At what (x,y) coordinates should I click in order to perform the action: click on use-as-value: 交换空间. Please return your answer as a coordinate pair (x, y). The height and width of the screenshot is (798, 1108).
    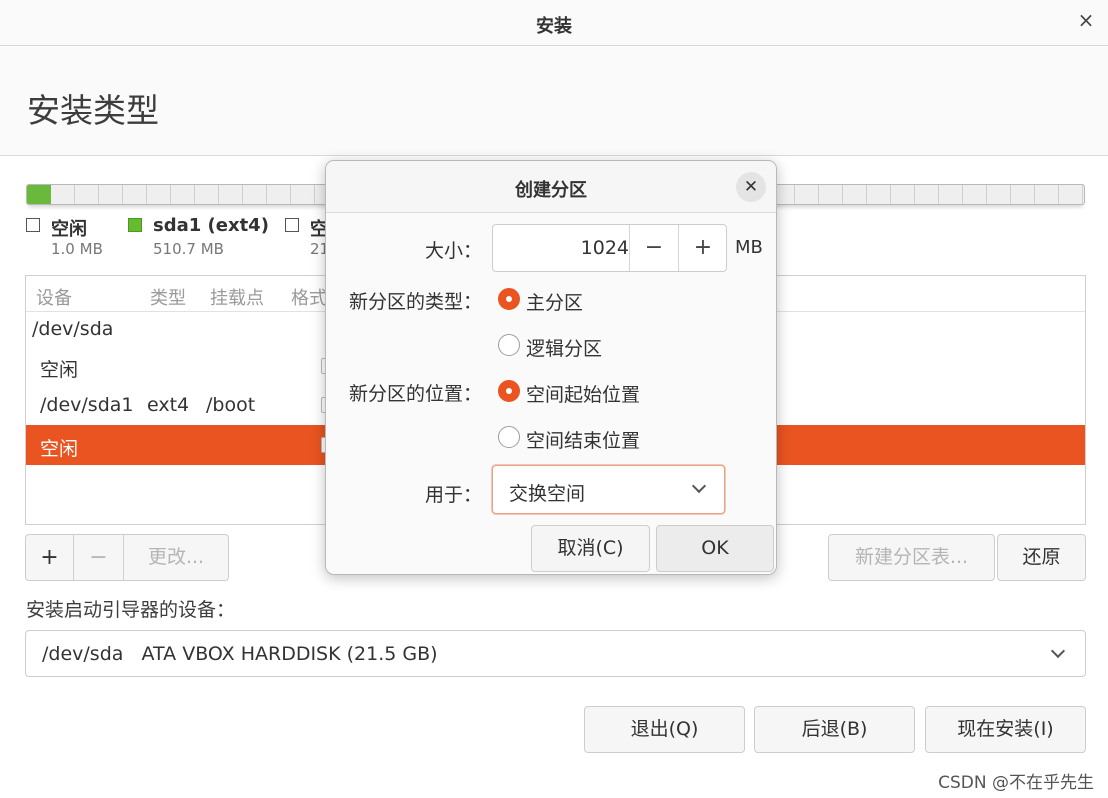
    Looking at the image, I should click on (547, 494).